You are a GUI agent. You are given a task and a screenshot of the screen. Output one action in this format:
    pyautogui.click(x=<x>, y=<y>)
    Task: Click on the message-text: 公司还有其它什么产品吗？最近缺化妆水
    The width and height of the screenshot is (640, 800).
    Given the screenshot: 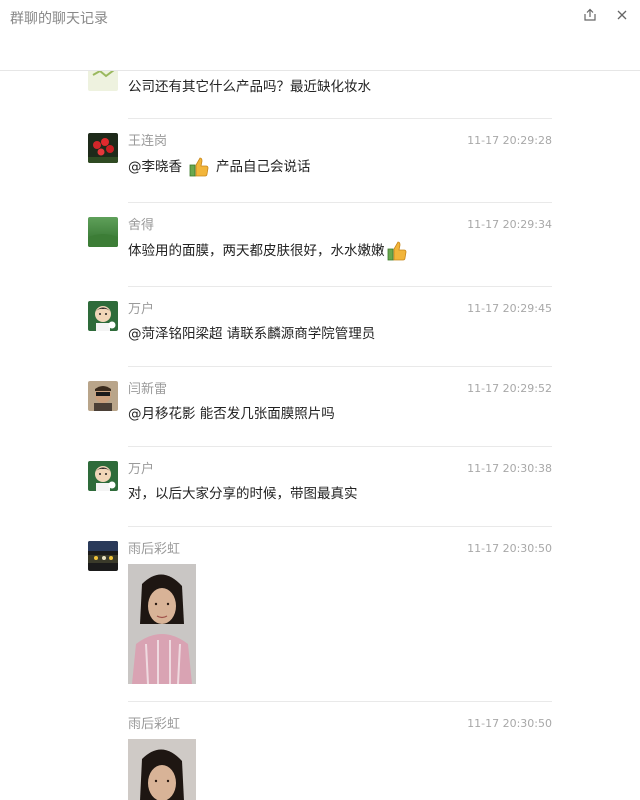 What is the action you would take?
    pyautogui.click(x=249, y=87)
    